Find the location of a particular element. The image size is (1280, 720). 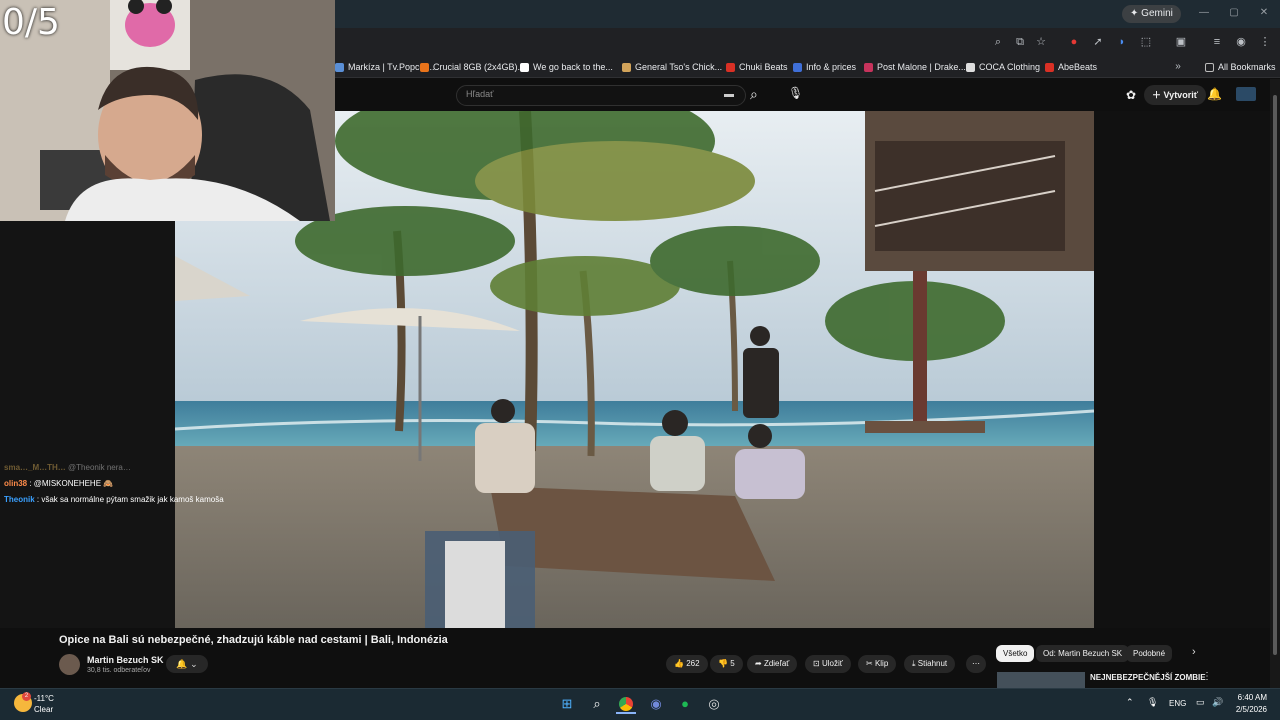

recommended-title: NEJNEBEZPEČNĚJŠÍ ZOMBIE is located at coordinates (1148, 677).